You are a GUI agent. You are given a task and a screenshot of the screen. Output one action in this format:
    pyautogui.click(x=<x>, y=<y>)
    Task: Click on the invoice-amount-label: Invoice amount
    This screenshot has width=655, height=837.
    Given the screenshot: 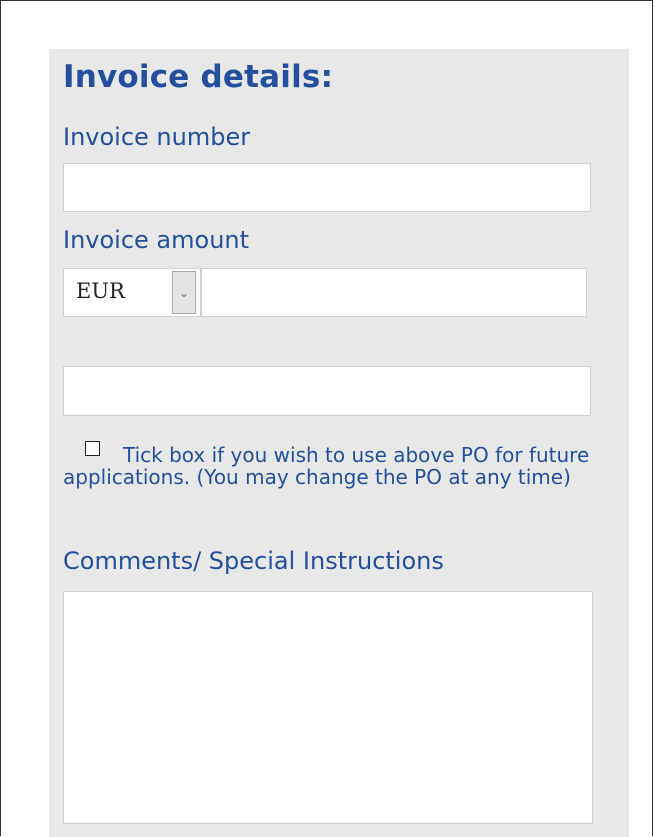 What is the action you would take?
    pyautogui.click(x=156, y=240)
    